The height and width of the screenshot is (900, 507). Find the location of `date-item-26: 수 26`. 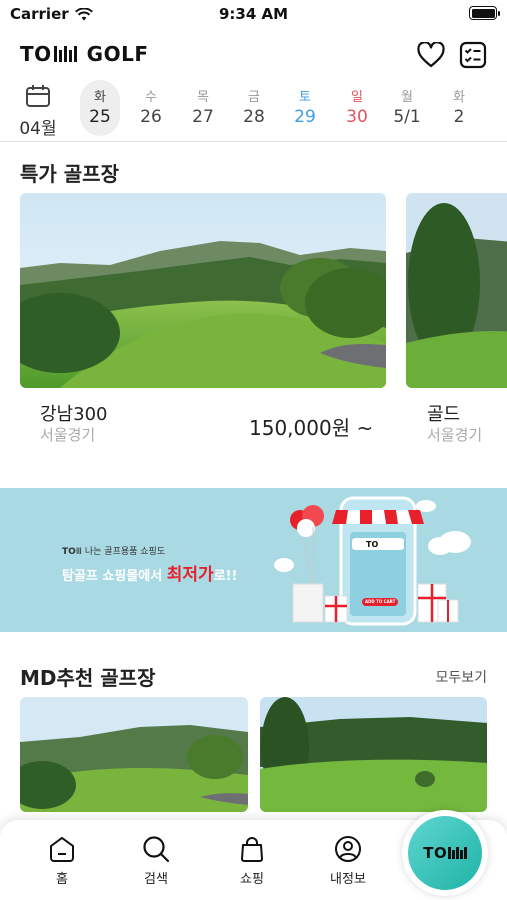

date-item-26: 수 26 is located at coordinates (151, 108).